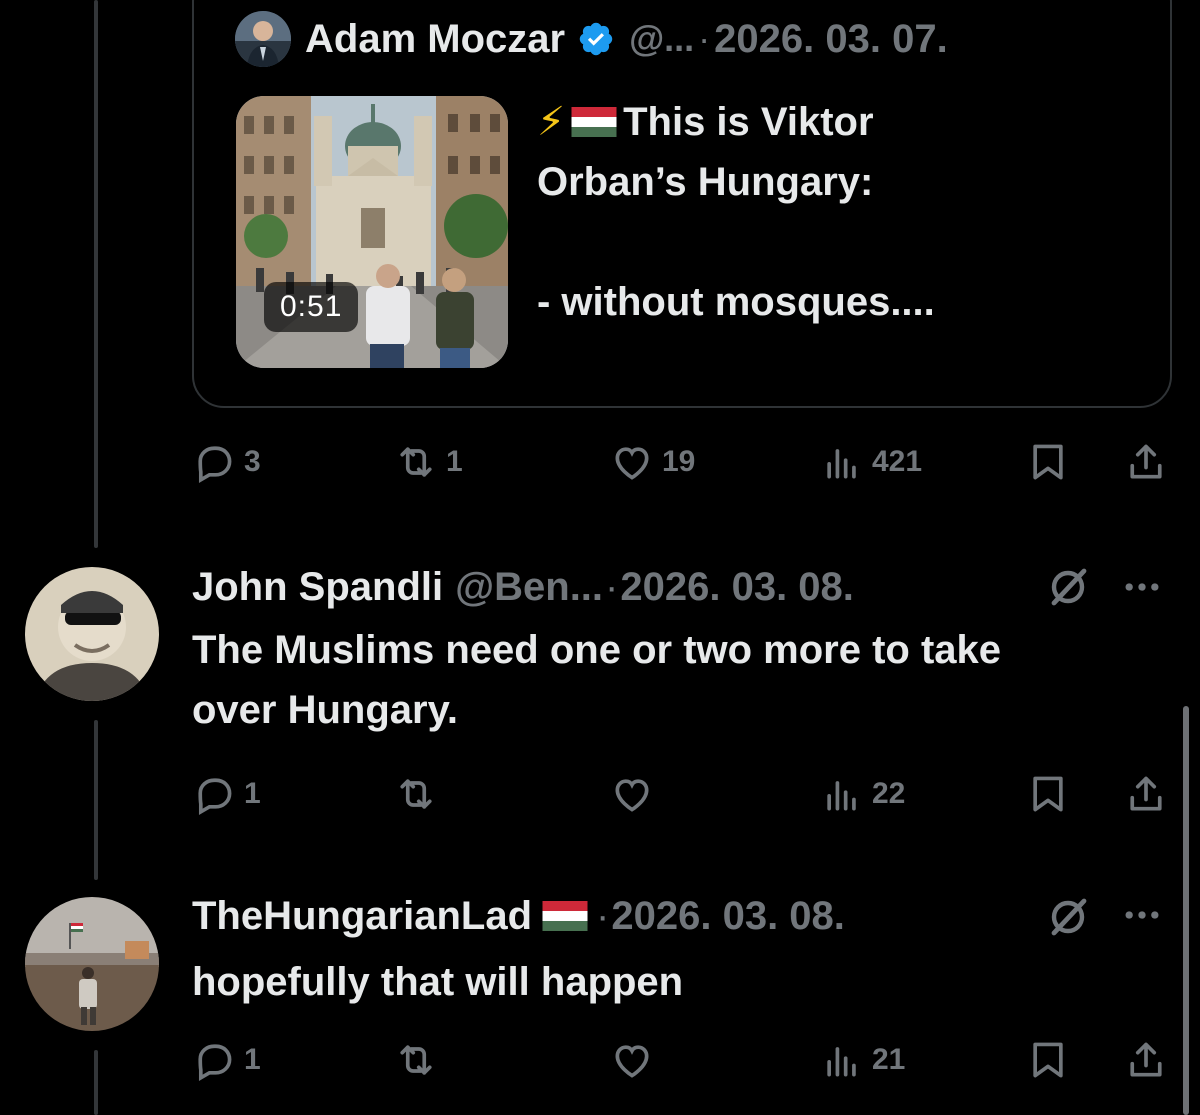 Image resolution: width=1200 pixels, height=1115 pixels. I want to click on author-name: Adam Moczar, so click(435, 39).